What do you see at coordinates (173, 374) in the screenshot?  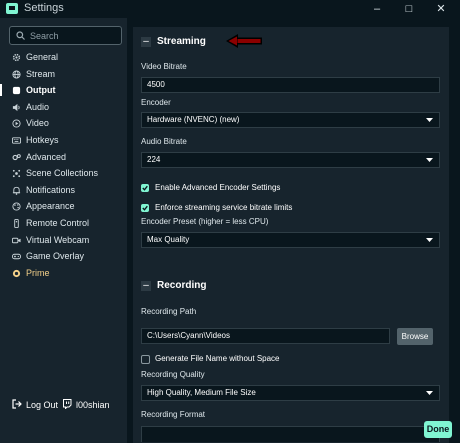 I see `recording-quality-label: Recording Quality` at bounding box center [173, 374].